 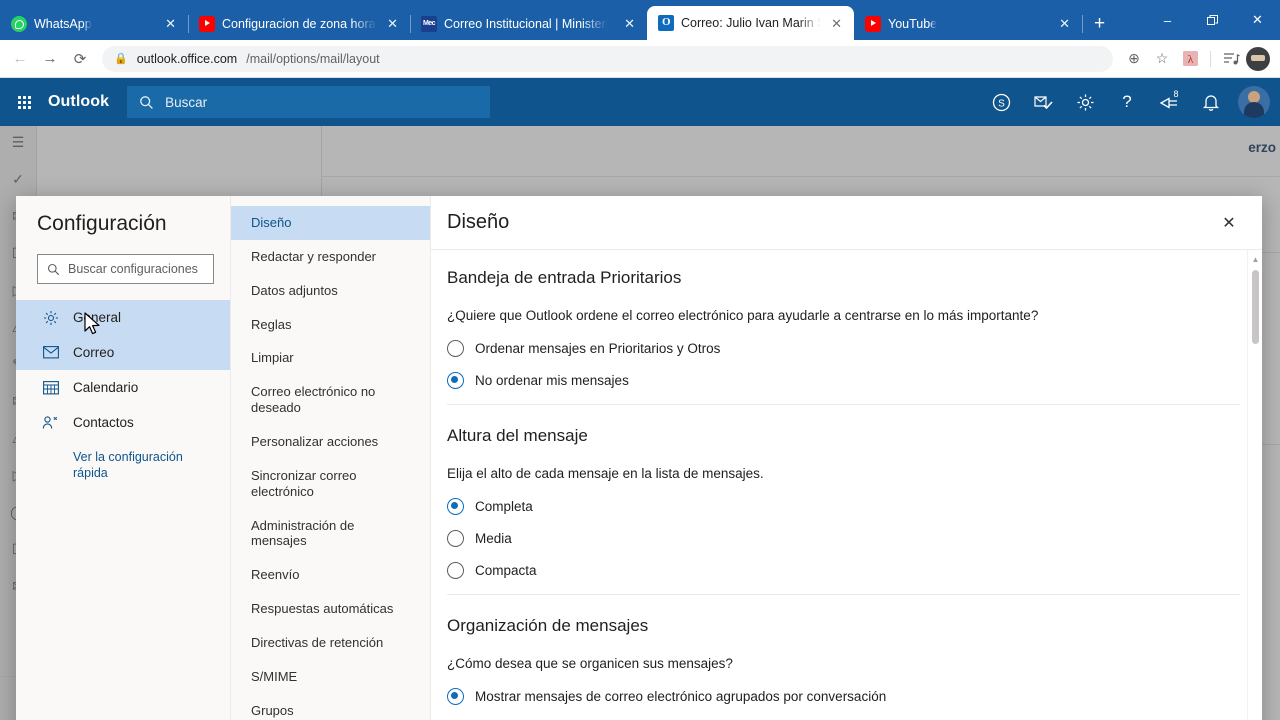 What do you see at coordinates (299, 23) in the screenshot?
I see `browser-tab-zona-horaria: Configuracion de zona horaria ✕` at bounding box center [299, 23].